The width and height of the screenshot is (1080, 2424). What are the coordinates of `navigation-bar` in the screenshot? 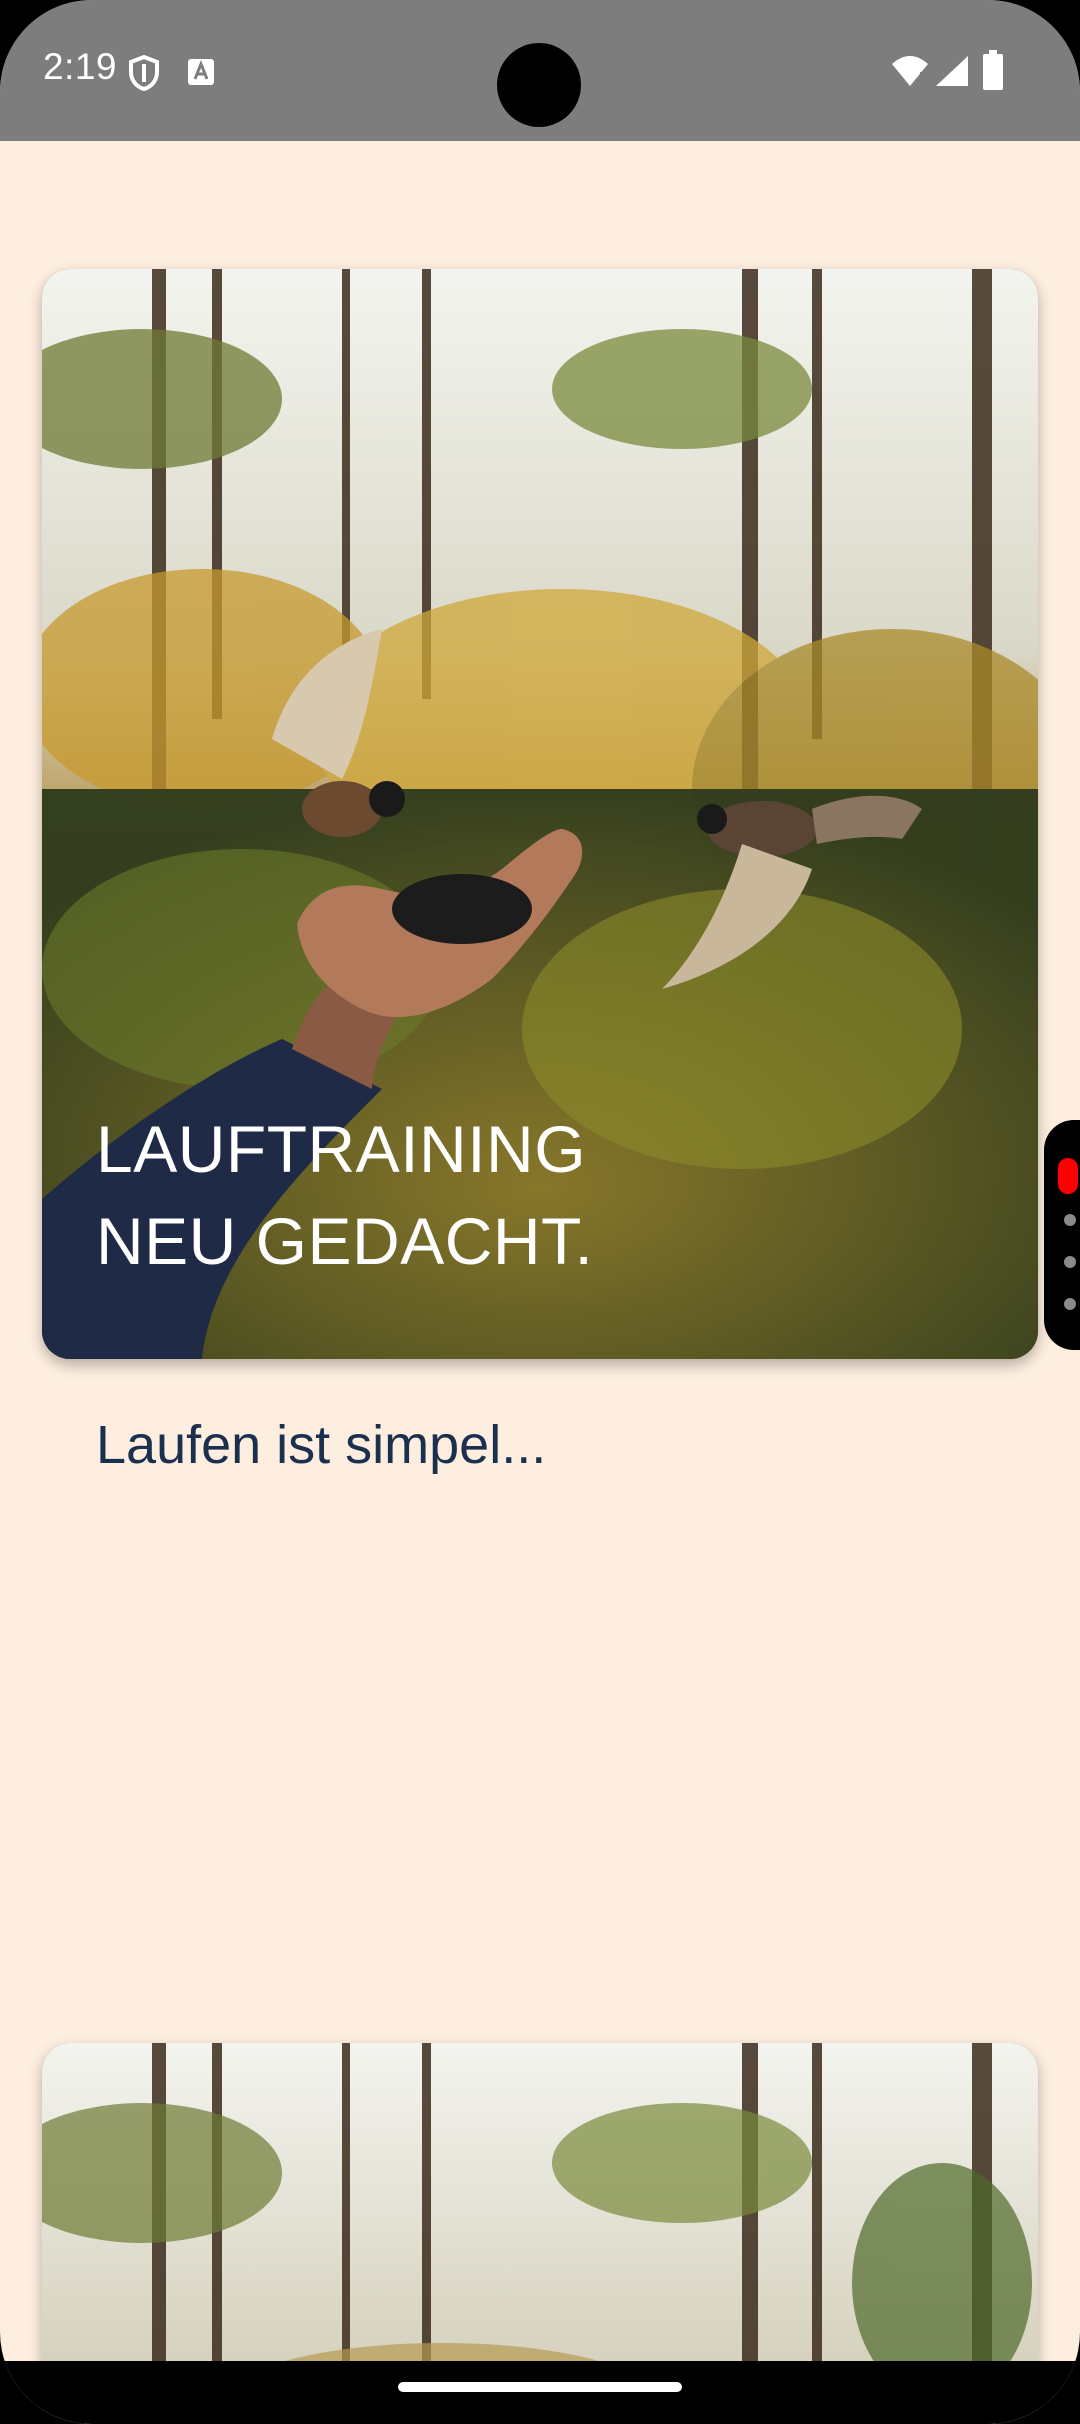 It's located at (540, 2392).